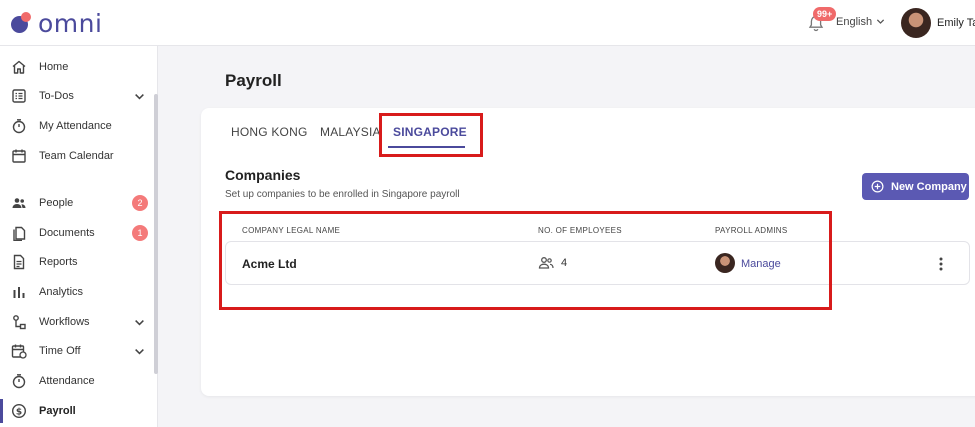  I want to click on sidebar-item-people: People 2, so click(77, 203).